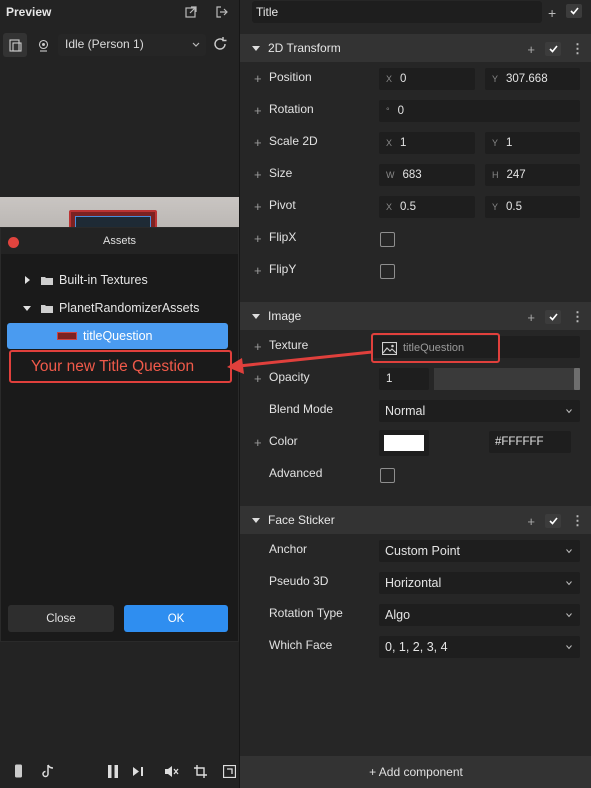 The height and width of the screenshot is (788, 591). What do you see at coordinates (119, 308) in the screenshot?
I see `tree-item-planet-randomizer-assets: PlanetRandomizerAssets` at bounding box center [119, 308].